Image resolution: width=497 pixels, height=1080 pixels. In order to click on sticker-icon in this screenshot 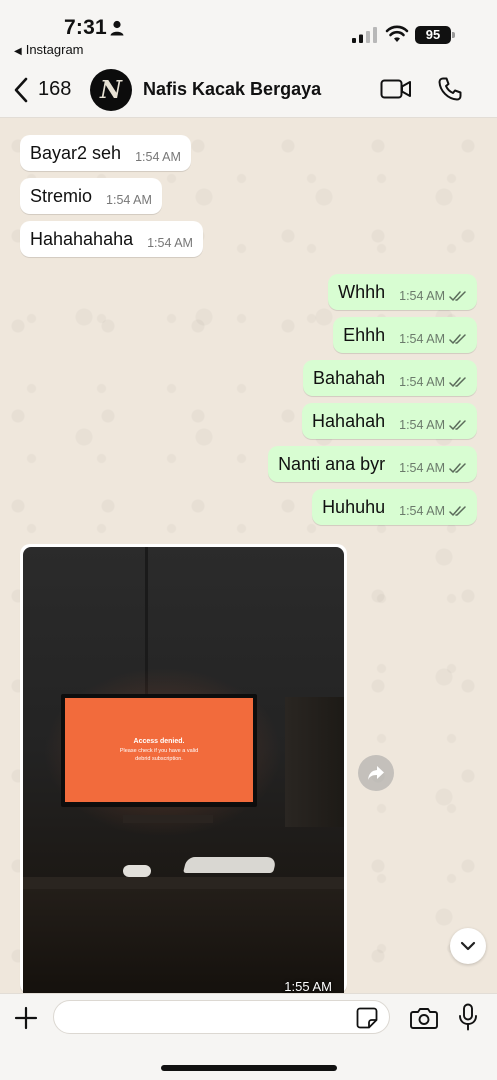, I will do `click(367, 1018)`.